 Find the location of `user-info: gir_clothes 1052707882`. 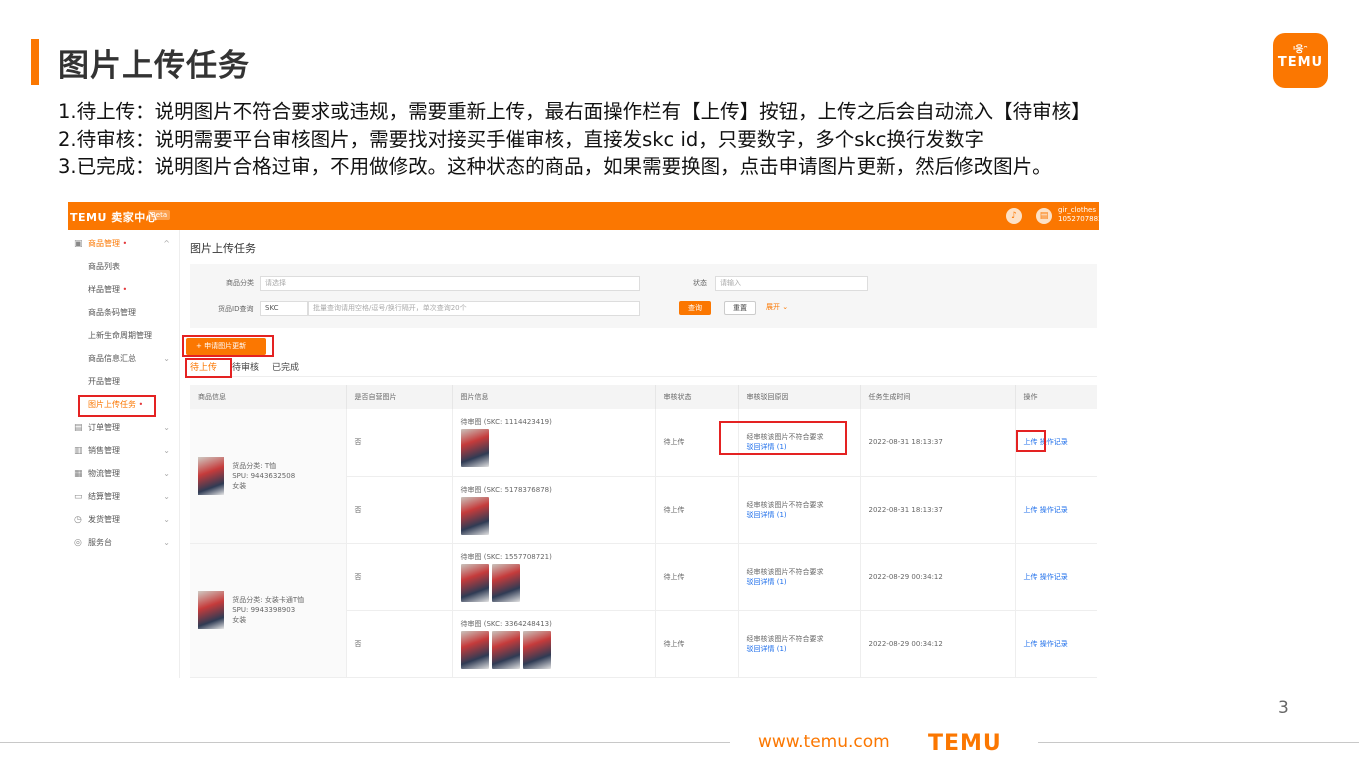

user-info: gir_clothes 1052707882 is located at coordinates (1078, 215).